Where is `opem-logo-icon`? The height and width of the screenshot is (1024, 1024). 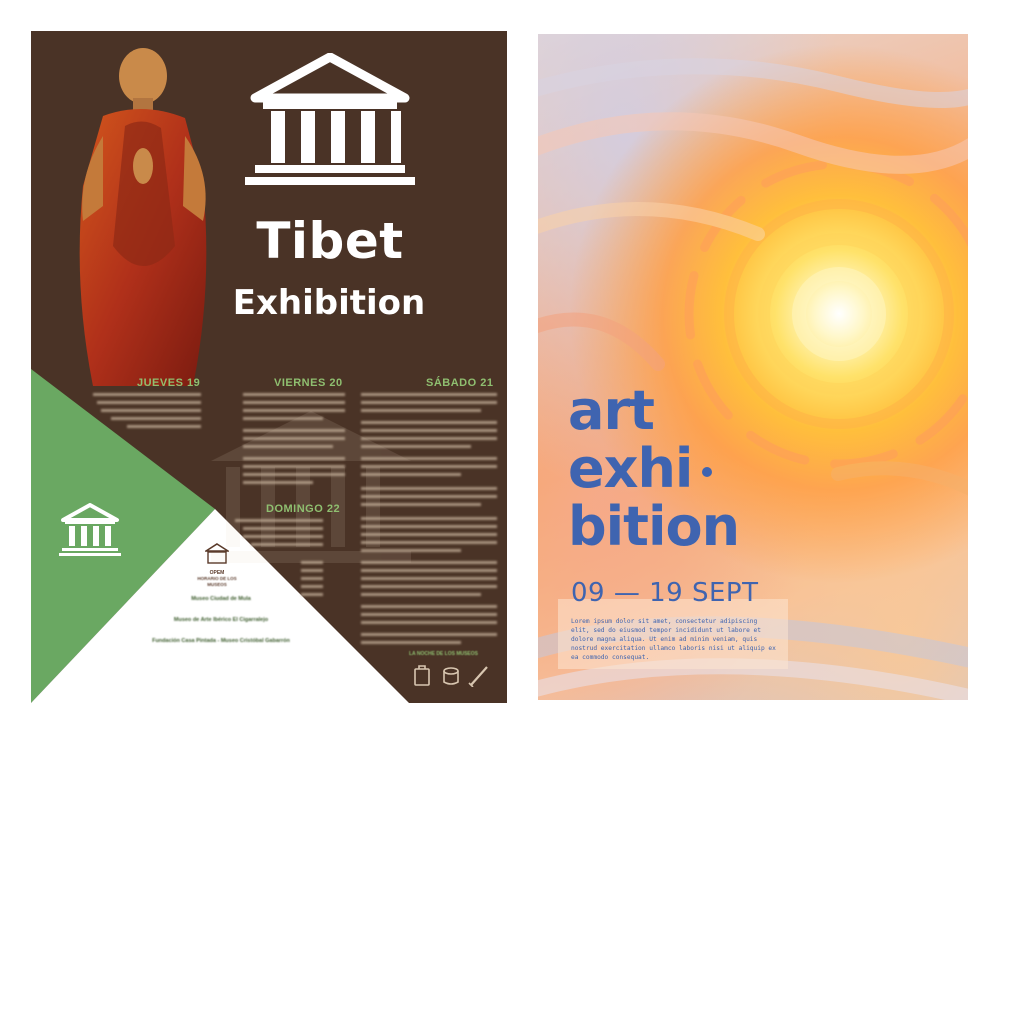 opem-logo-icon is located at coordinates (217, 553).